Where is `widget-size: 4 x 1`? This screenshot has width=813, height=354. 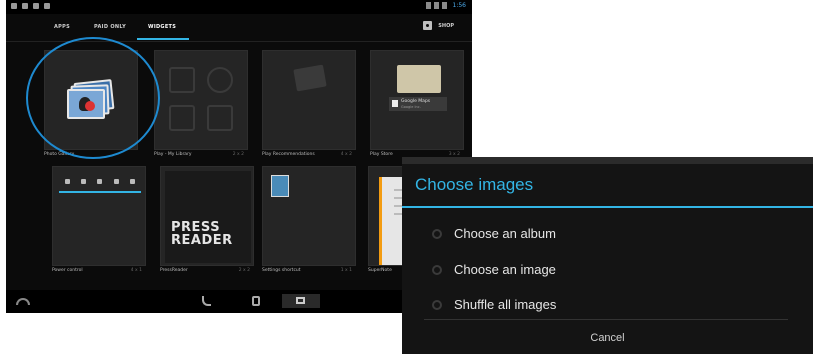
widget-size: 4 x 1 is located at coordinates (136, 270).